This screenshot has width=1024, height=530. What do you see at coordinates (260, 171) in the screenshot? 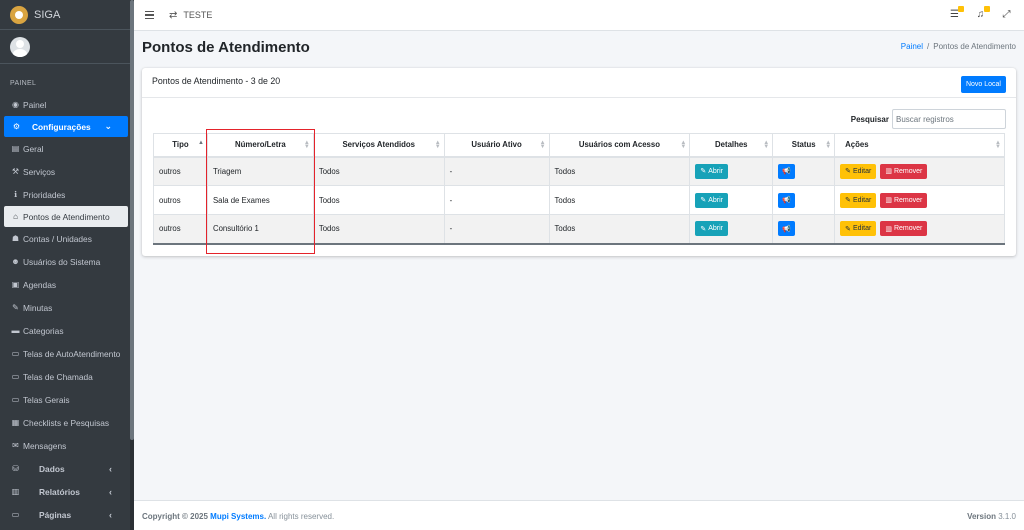
I see `cell-numero: Triagem` at bounding box center [260, 171].